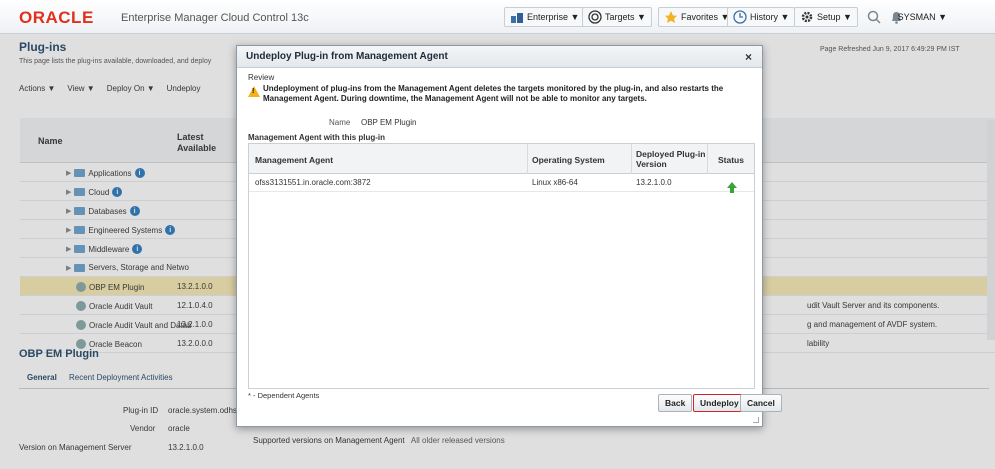 The image size is (995, 469). What do you see at coordinates (874, 18) in the screenshot?
I see `search-icon` at bounding box center [874, 18].